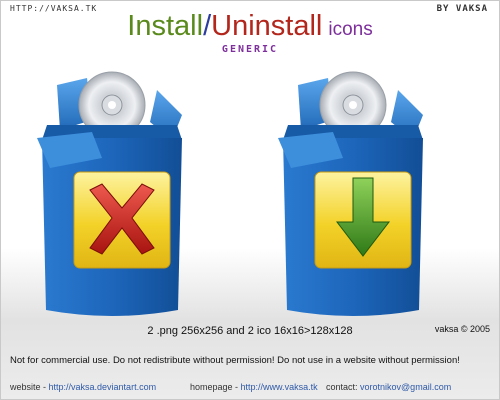  I want to click on page-subtitle: GENERIC, so click(250, 49).